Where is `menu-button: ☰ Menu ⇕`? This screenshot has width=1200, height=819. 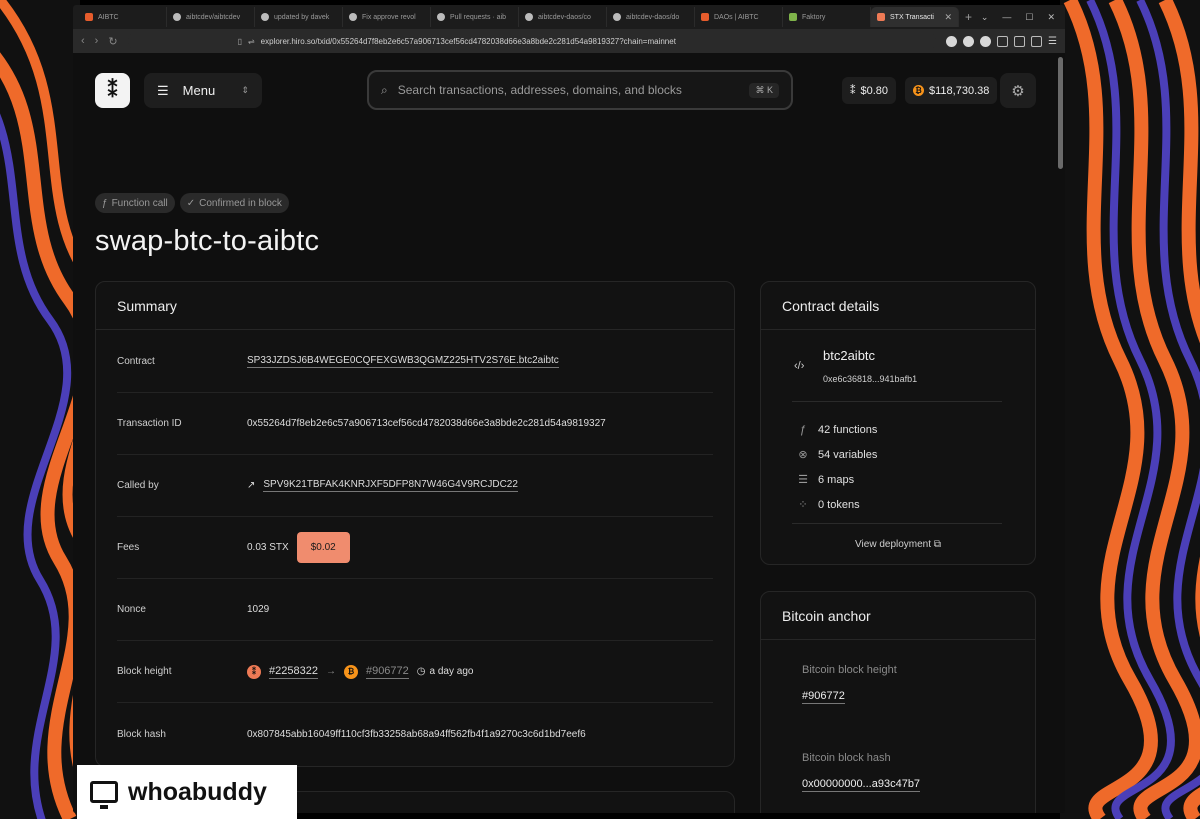
menu-button: ☰ Menu ⇕ is located at coordinates (203, 90).